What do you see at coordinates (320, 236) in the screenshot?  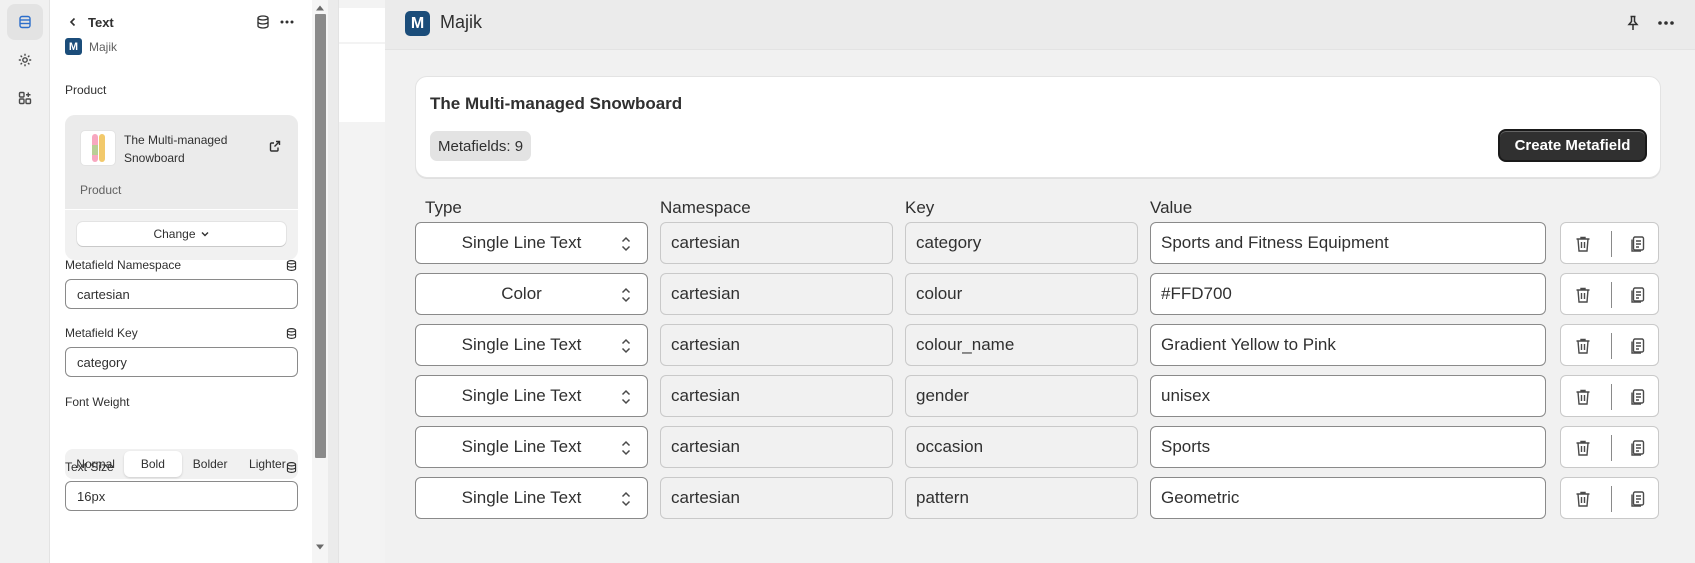 I see `panel-scrollbar-thumb` at bounding box center [320, 236].